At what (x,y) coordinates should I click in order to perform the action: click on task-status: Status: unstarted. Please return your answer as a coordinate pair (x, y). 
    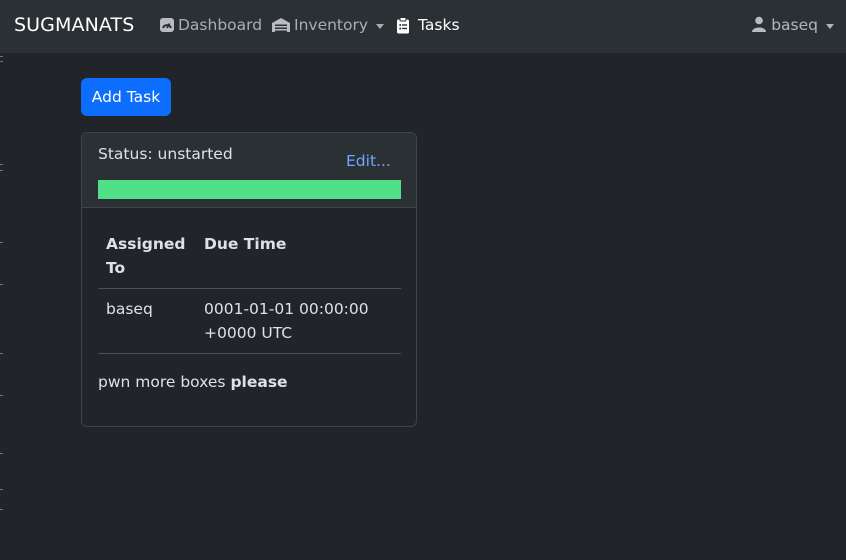
    Looking at the image, I should click on (165, 154).